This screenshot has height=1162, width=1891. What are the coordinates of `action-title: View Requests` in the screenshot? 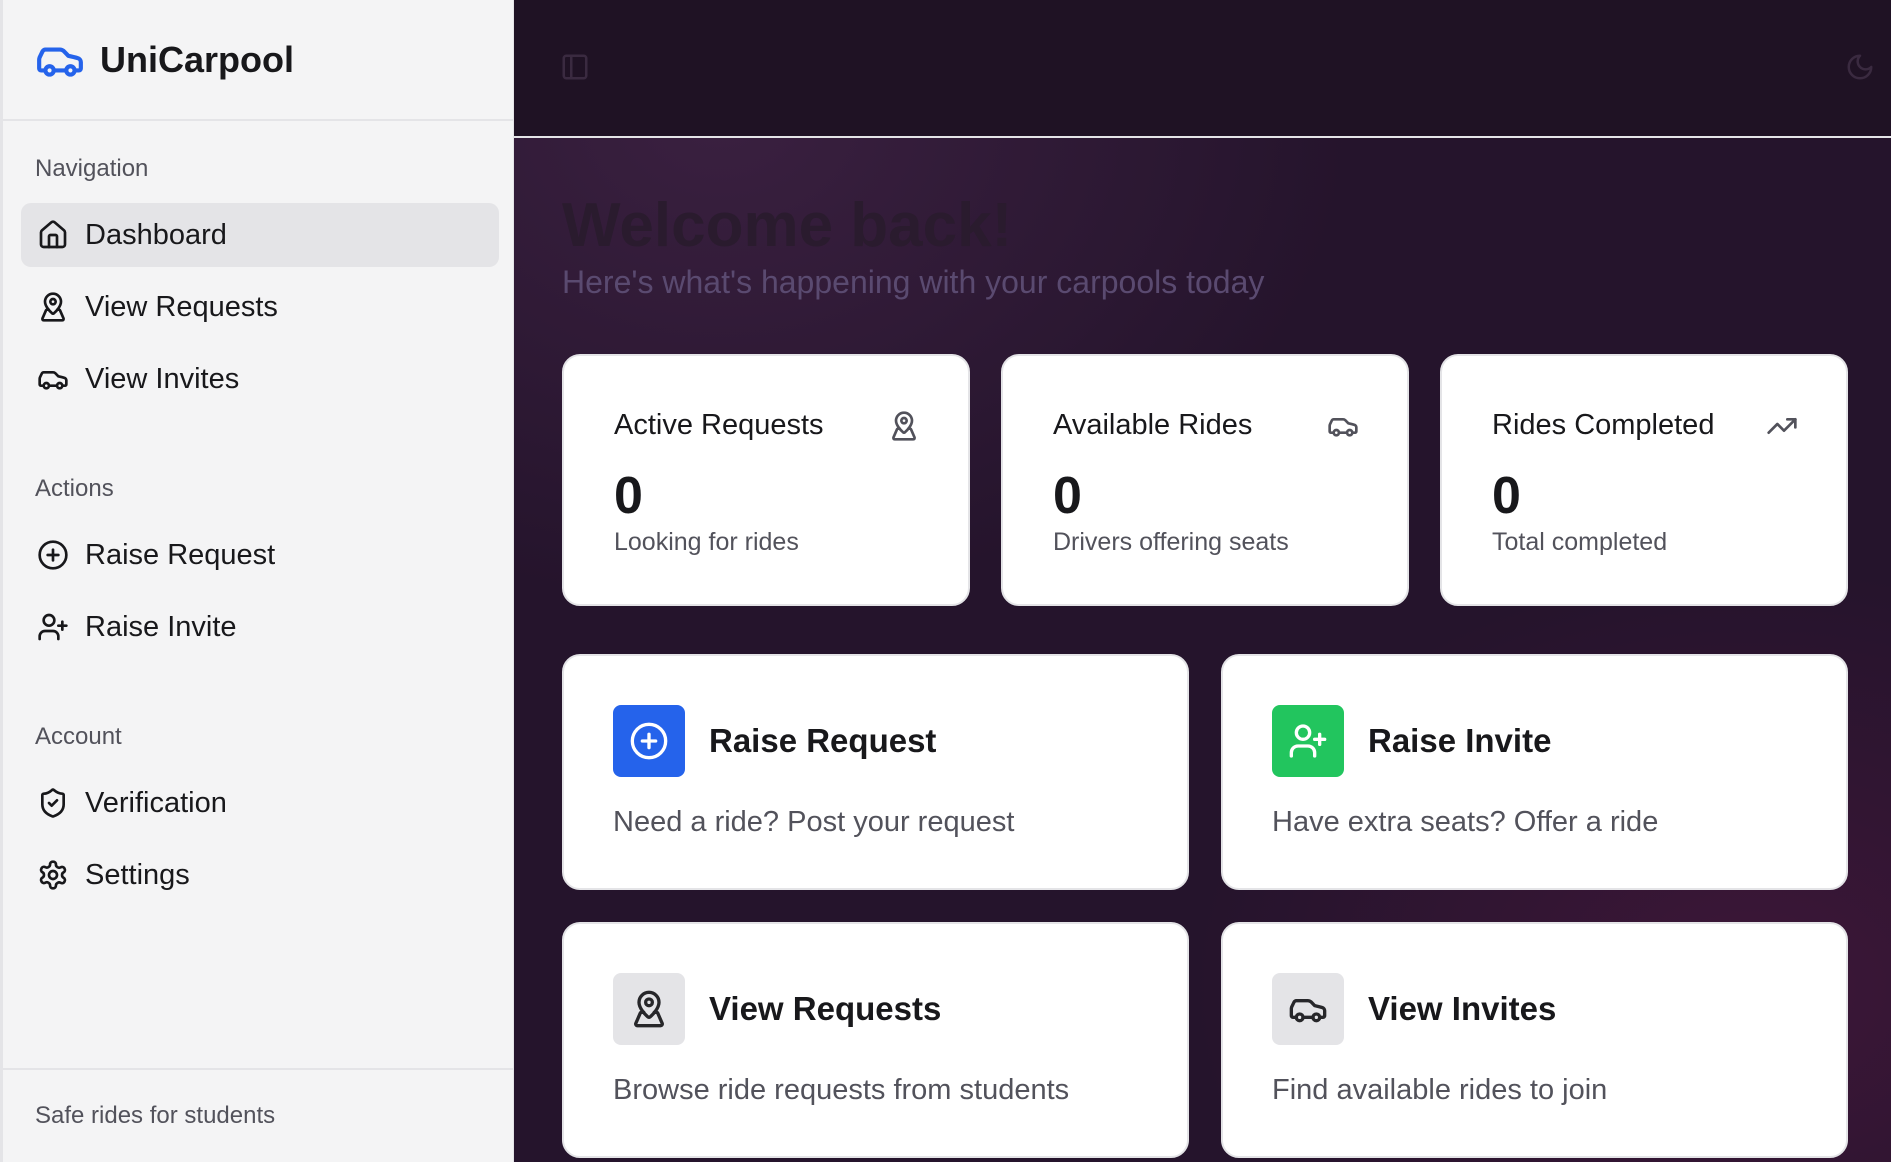 It's located at (825, 1008).